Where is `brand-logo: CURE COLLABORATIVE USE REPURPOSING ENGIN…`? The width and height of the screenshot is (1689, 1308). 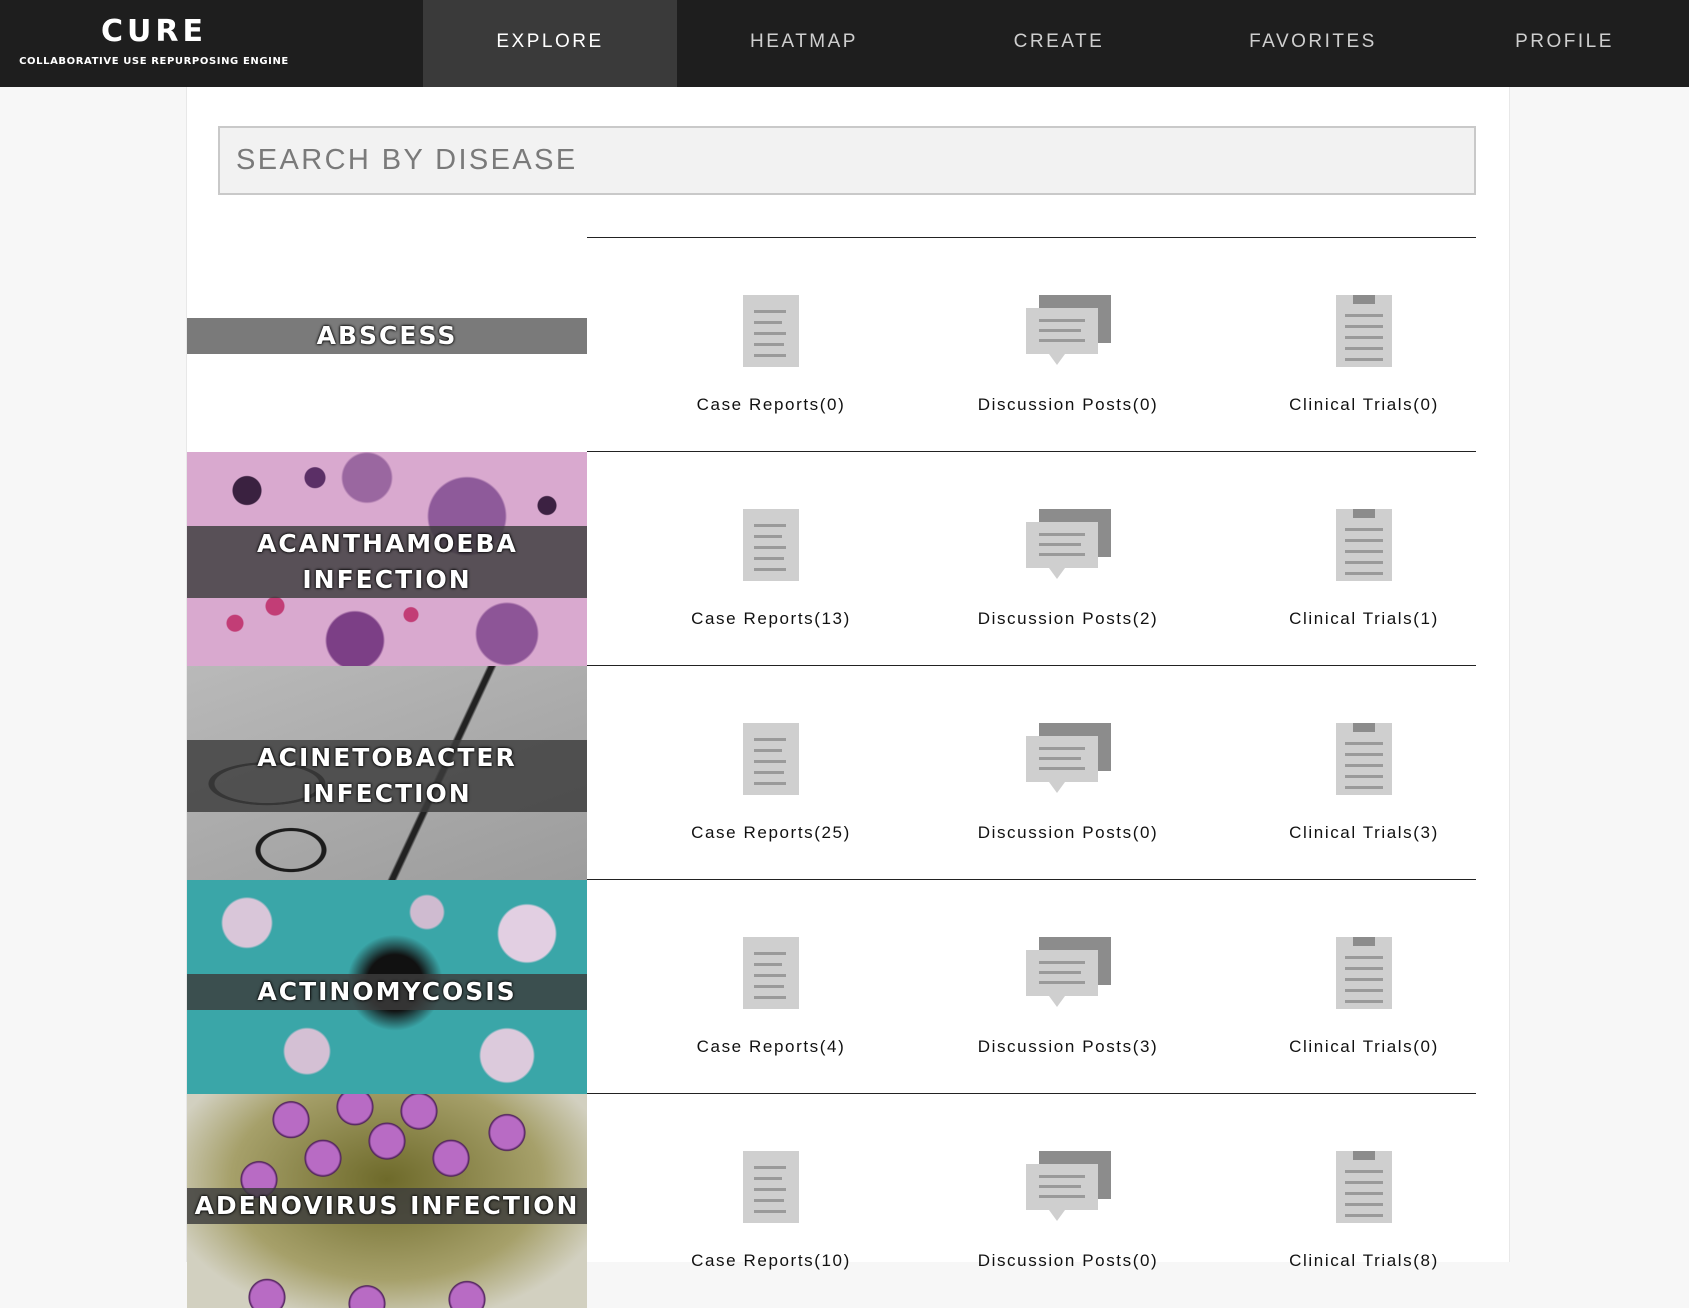
brand-logo: CURE COLLABORATIVE USE REPURPOSING ENGIN… is located at coordinates (154, 43).